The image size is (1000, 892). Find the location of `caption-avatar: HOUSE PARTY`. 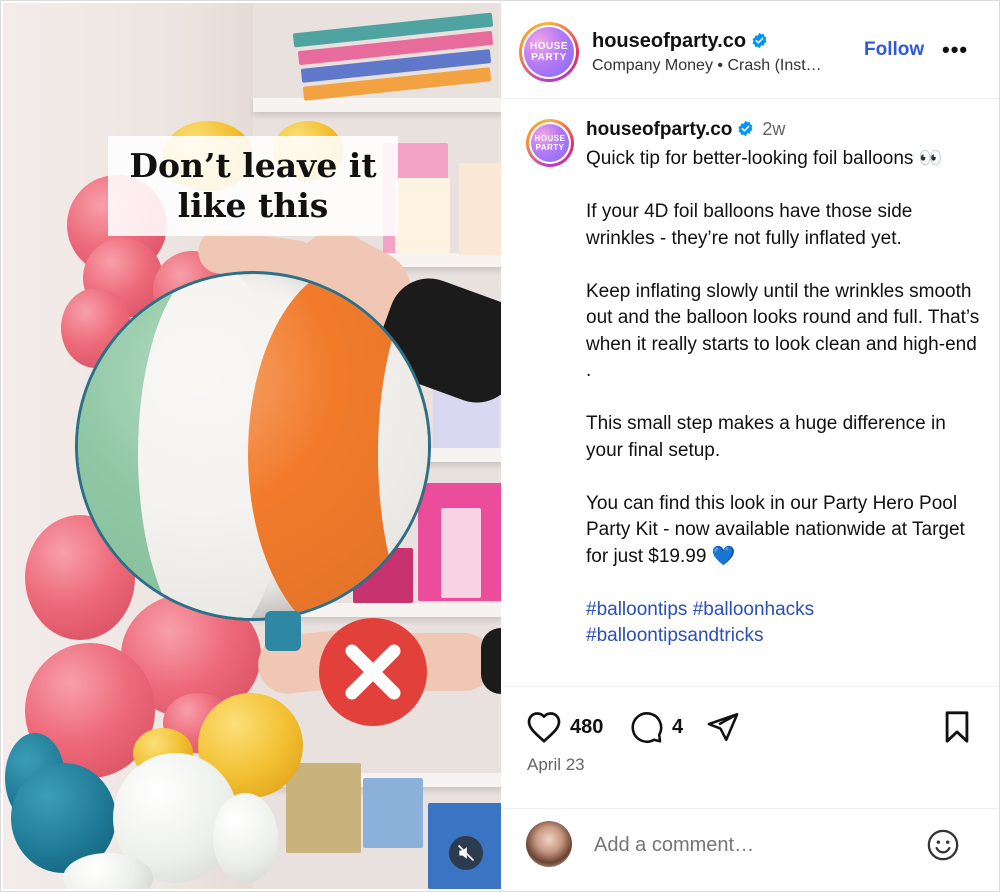

caption-avatar: HOUSE PARTY is located at coordinates (550, 143).